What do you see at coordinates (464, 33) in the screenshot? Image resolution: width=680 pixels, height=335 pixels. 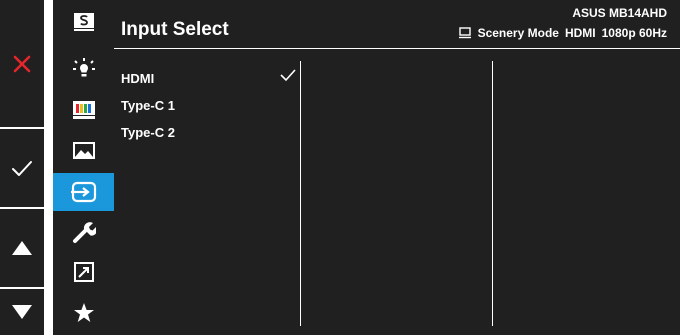 I see `monitor-icon` at bounding box center [464, 33].